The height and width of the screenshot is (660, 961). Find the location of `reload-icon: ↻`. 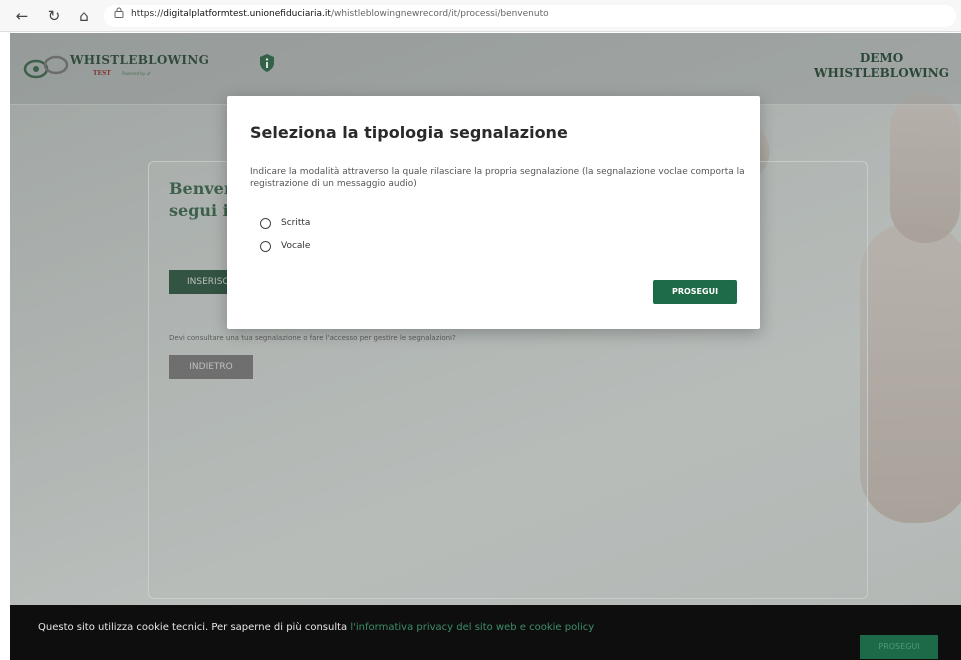

reload-icon: ↻ is located at coordinates (54, 16).